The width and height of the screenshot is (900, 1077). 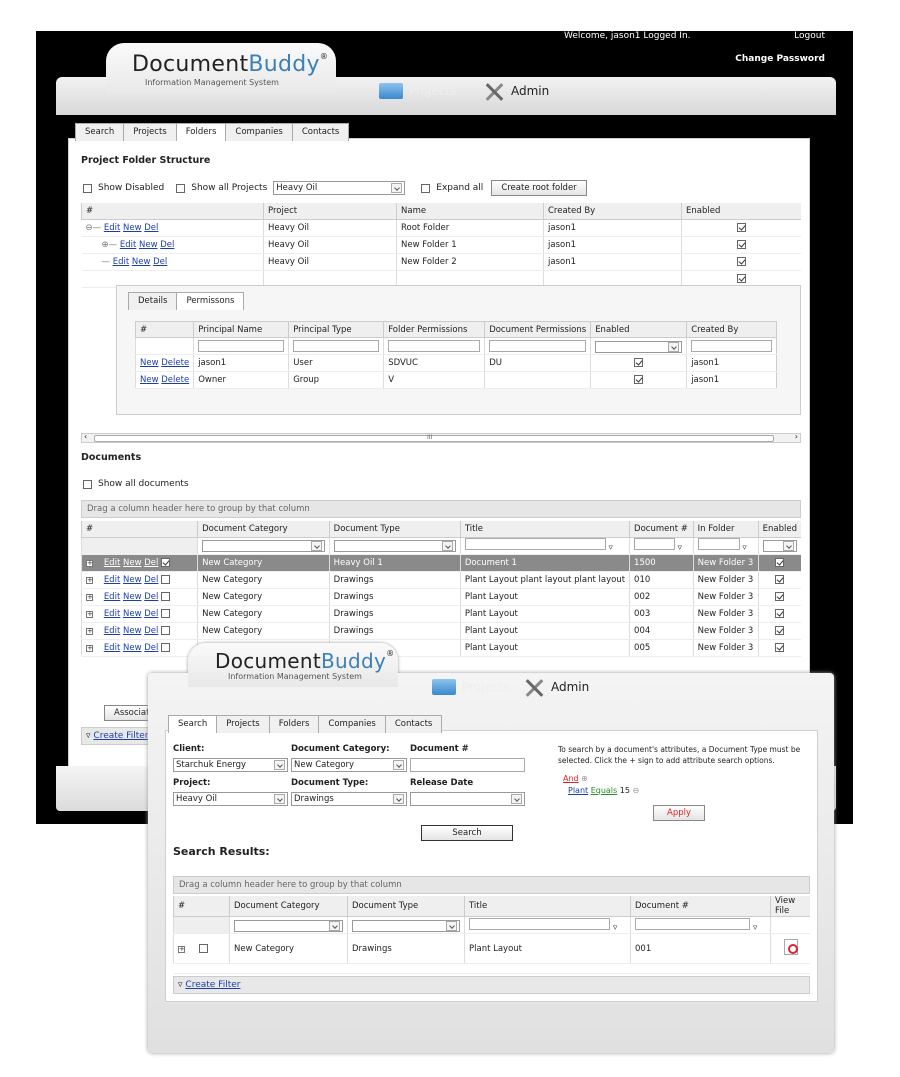 What do you see at coordinates (455, 363) in the screenshot?
I see `table-row: New Delete jason1 User SDVUC DU jason1` at bounding box center [455, 363].